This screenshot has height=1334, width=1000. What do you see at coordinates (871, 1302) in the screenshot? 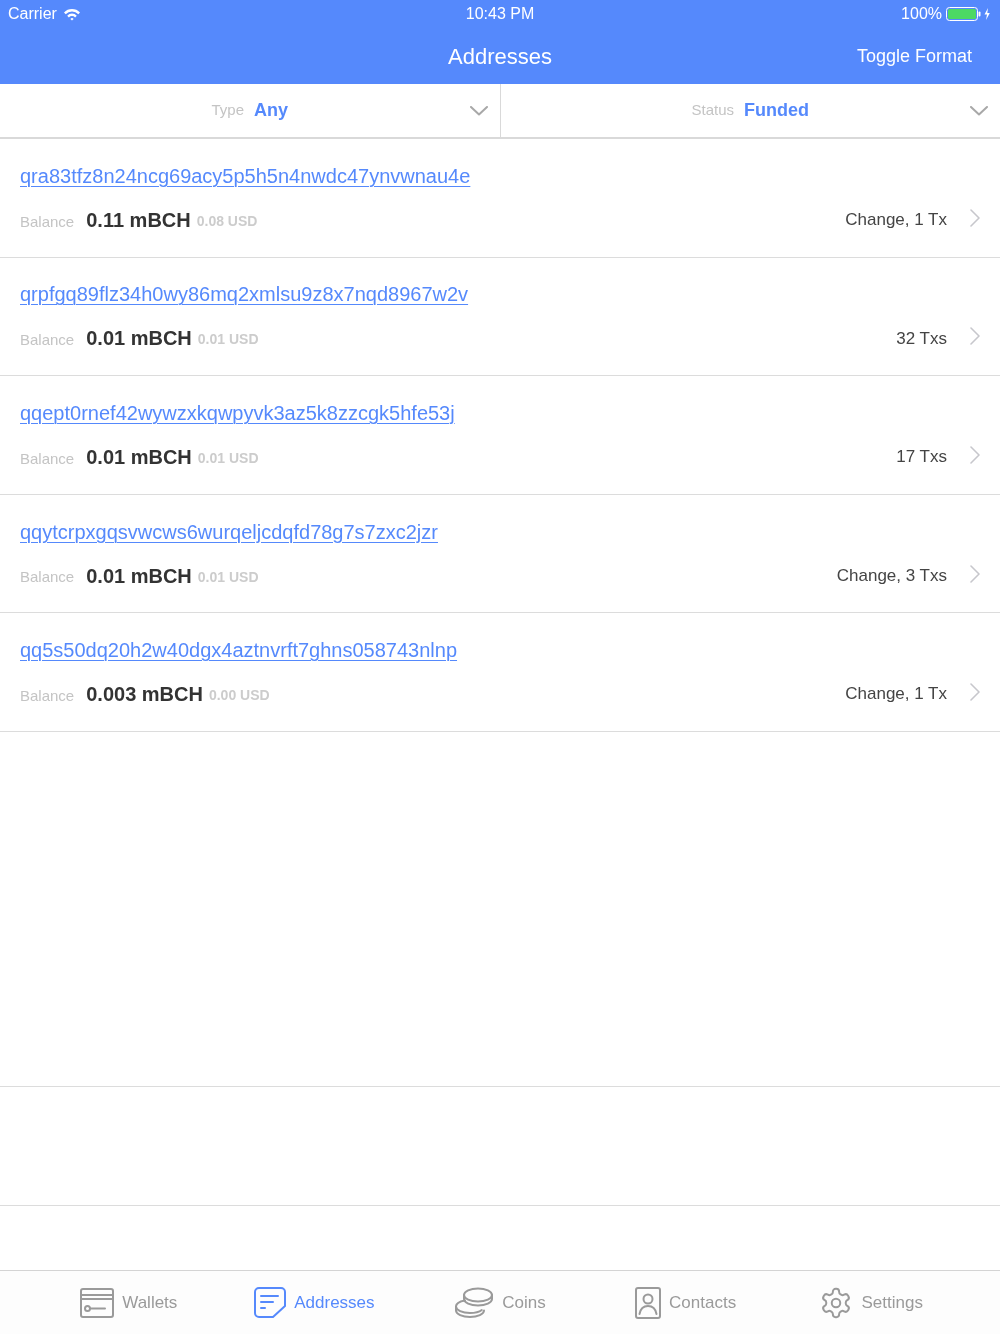
I see `tab-item: Settings` at bounding box center [871, 1302].